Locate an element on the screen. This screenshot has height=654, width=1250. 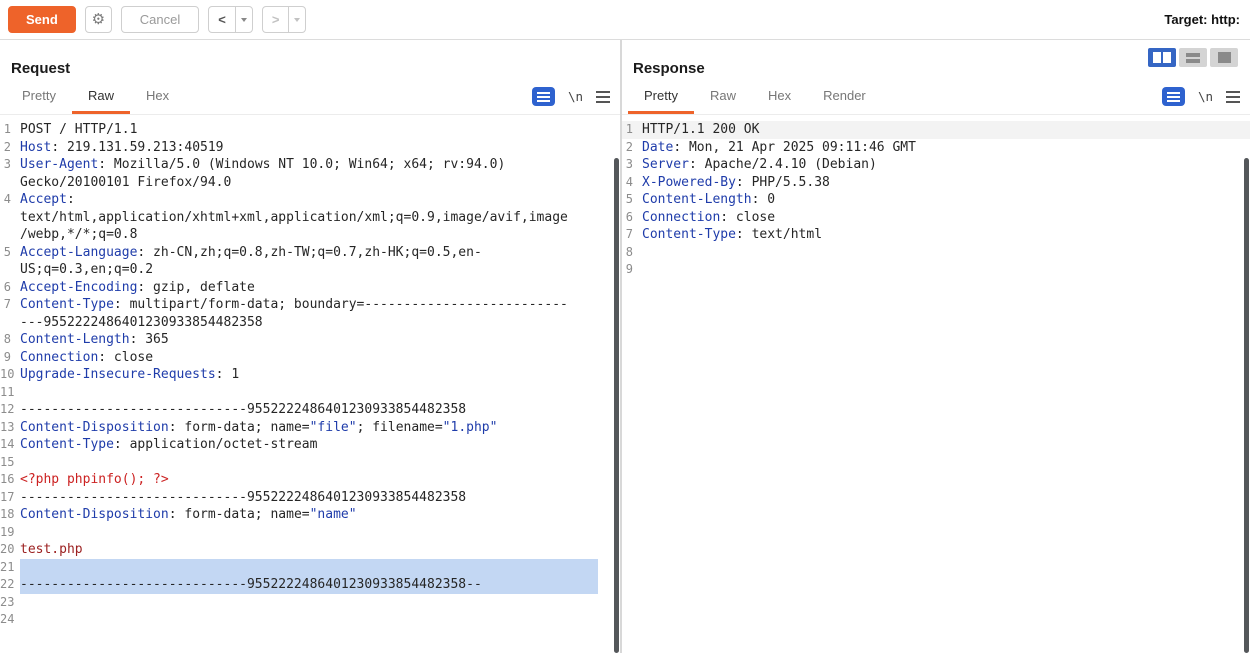
request-tab-bar: Pretty Raw Hex \n is located at coordinates (310, 97).